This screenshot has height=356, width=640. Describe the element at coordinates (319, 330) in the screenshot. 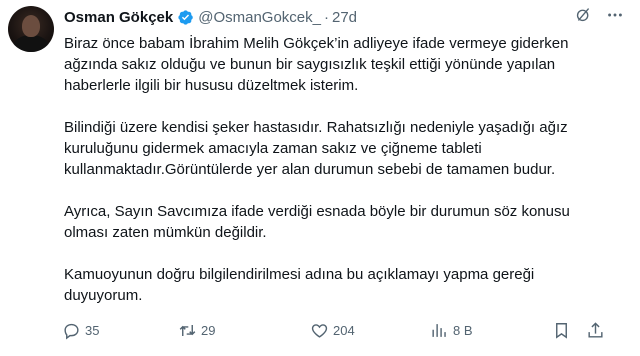

I see `heart-icon` at that location.